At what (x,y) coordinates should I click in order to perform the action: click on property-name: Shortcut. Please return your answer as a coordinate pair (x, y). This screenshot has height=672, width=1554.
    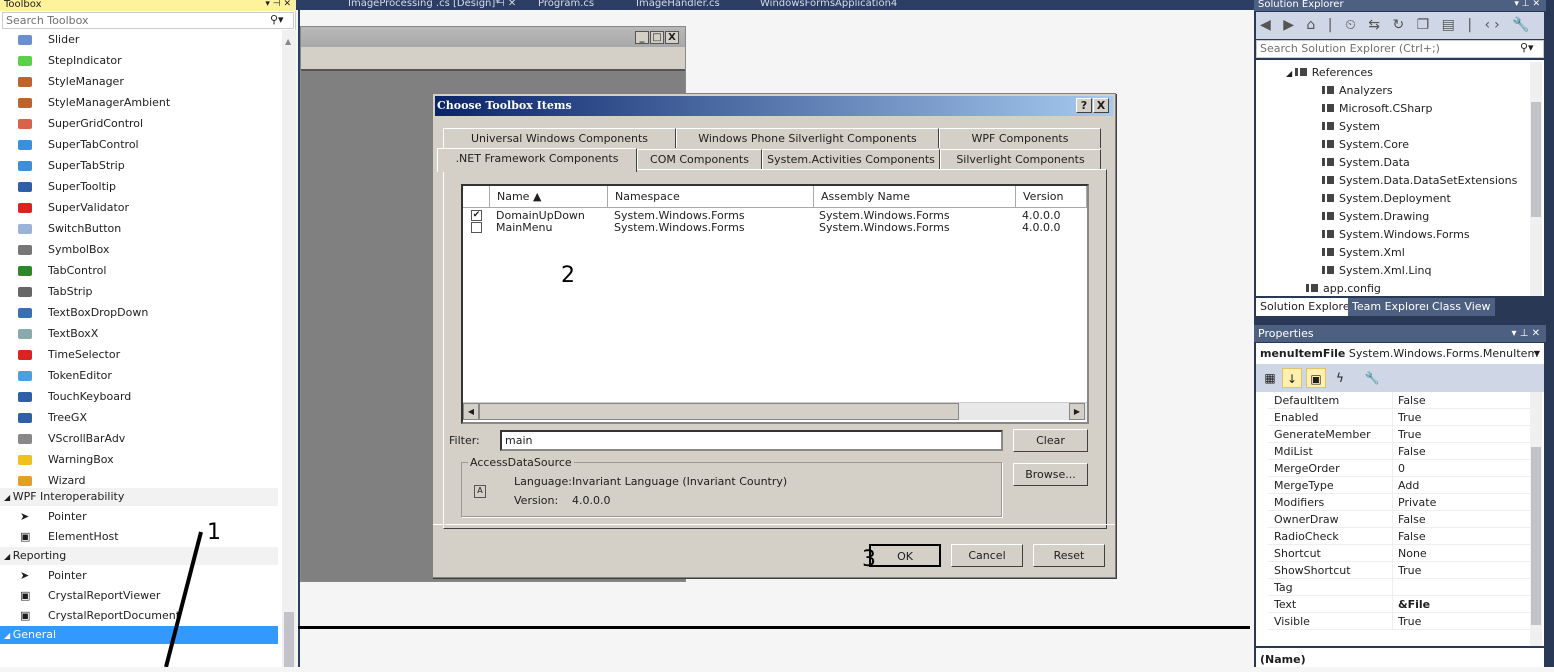
    Looking at the image, I should click on (1297, 553).